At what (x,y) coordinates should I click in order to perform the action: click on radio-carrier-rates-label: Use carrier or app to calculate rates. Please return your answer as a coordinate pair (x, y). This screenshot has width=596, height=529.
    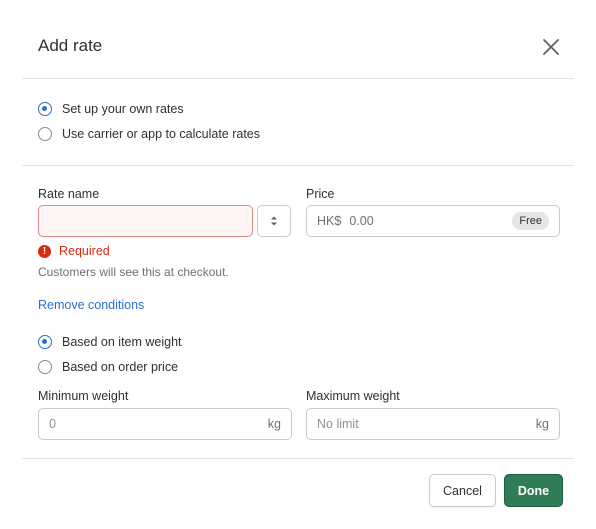
    Looking at the image, I should click on (161, 134).